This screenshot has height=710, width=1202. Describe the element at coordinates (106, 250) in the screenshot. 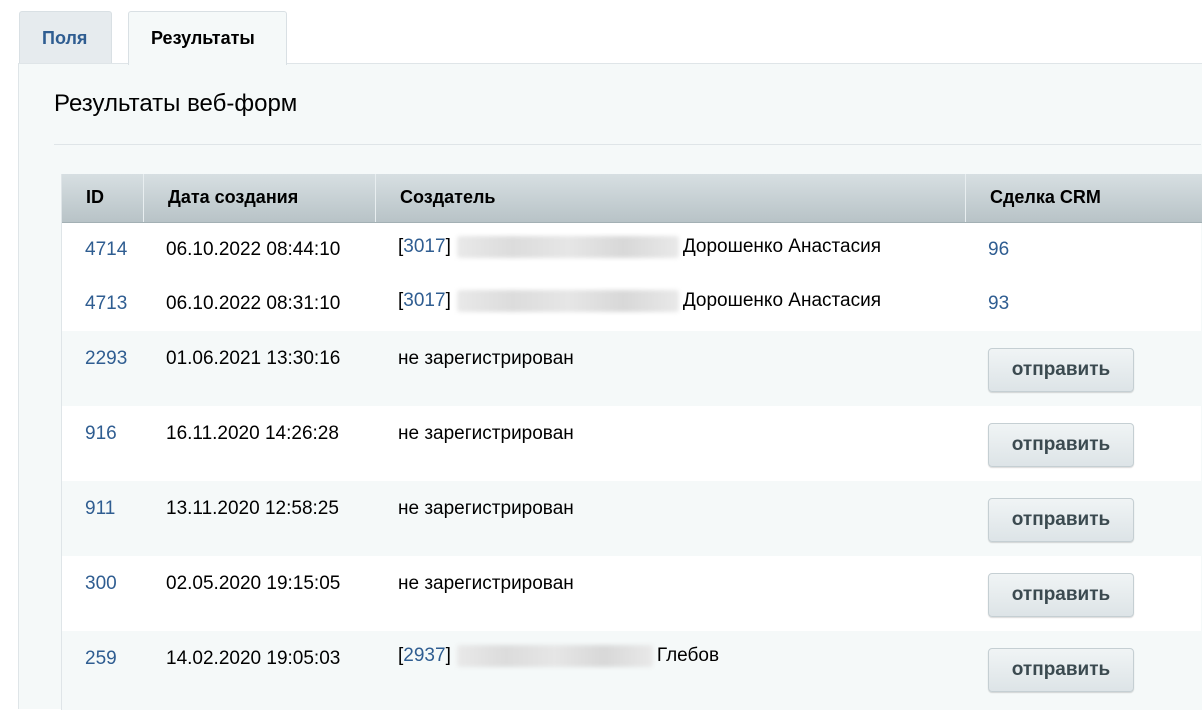

I see `result-id-link: 4714` at that location.